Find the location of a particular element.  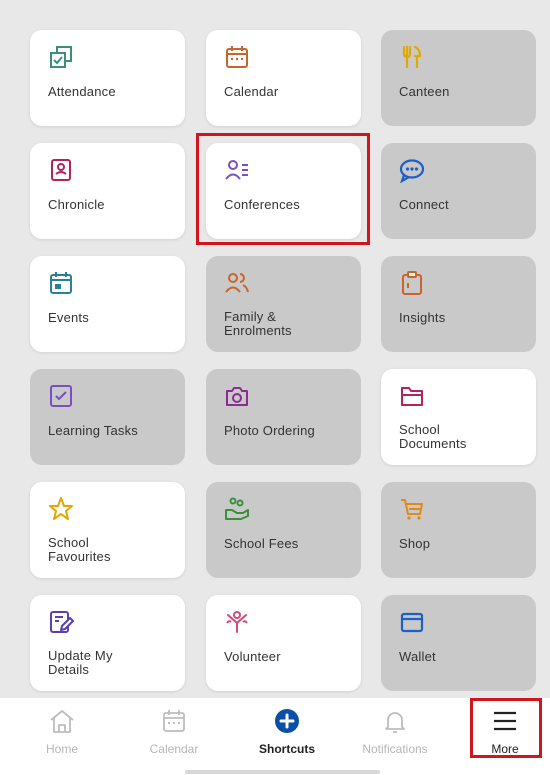

family-icon is located at coordinates (237, 283).